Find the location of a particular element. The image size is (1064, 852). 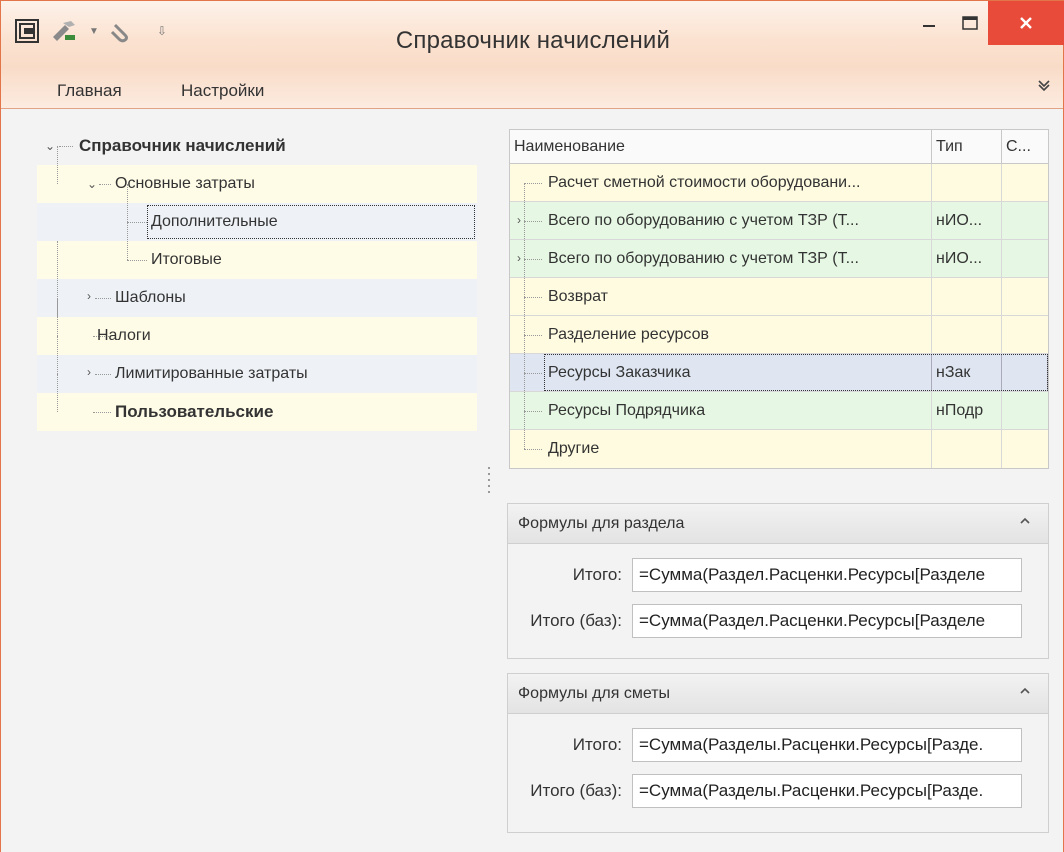

splitter-handle is located at coordinates (489, 480).